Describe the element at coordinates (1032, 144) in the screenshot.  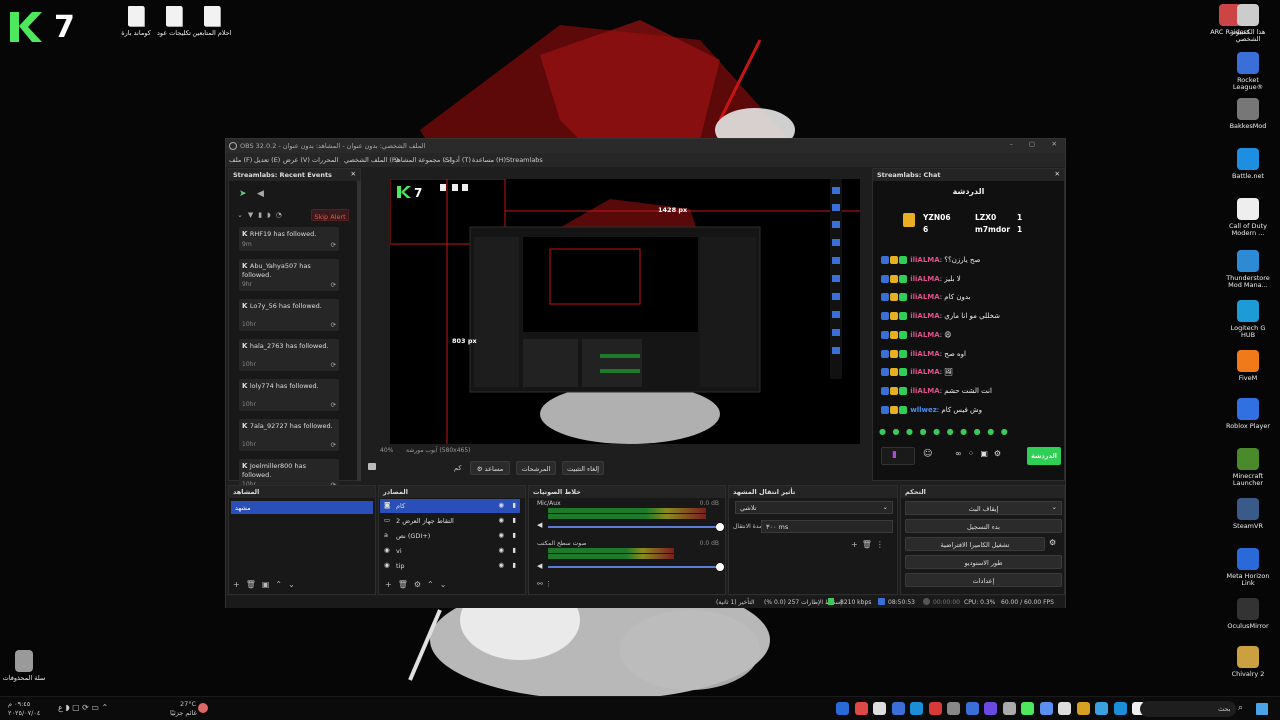
I see `maximize-icon: ▢` at that location.